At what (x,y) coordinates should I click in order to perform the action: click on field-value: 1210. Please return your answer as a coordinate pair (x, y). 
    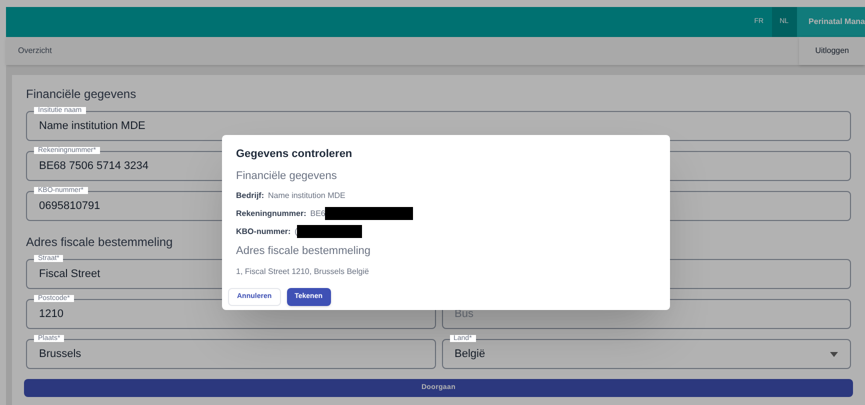
    Looking at the image, I should click on (51, 314).